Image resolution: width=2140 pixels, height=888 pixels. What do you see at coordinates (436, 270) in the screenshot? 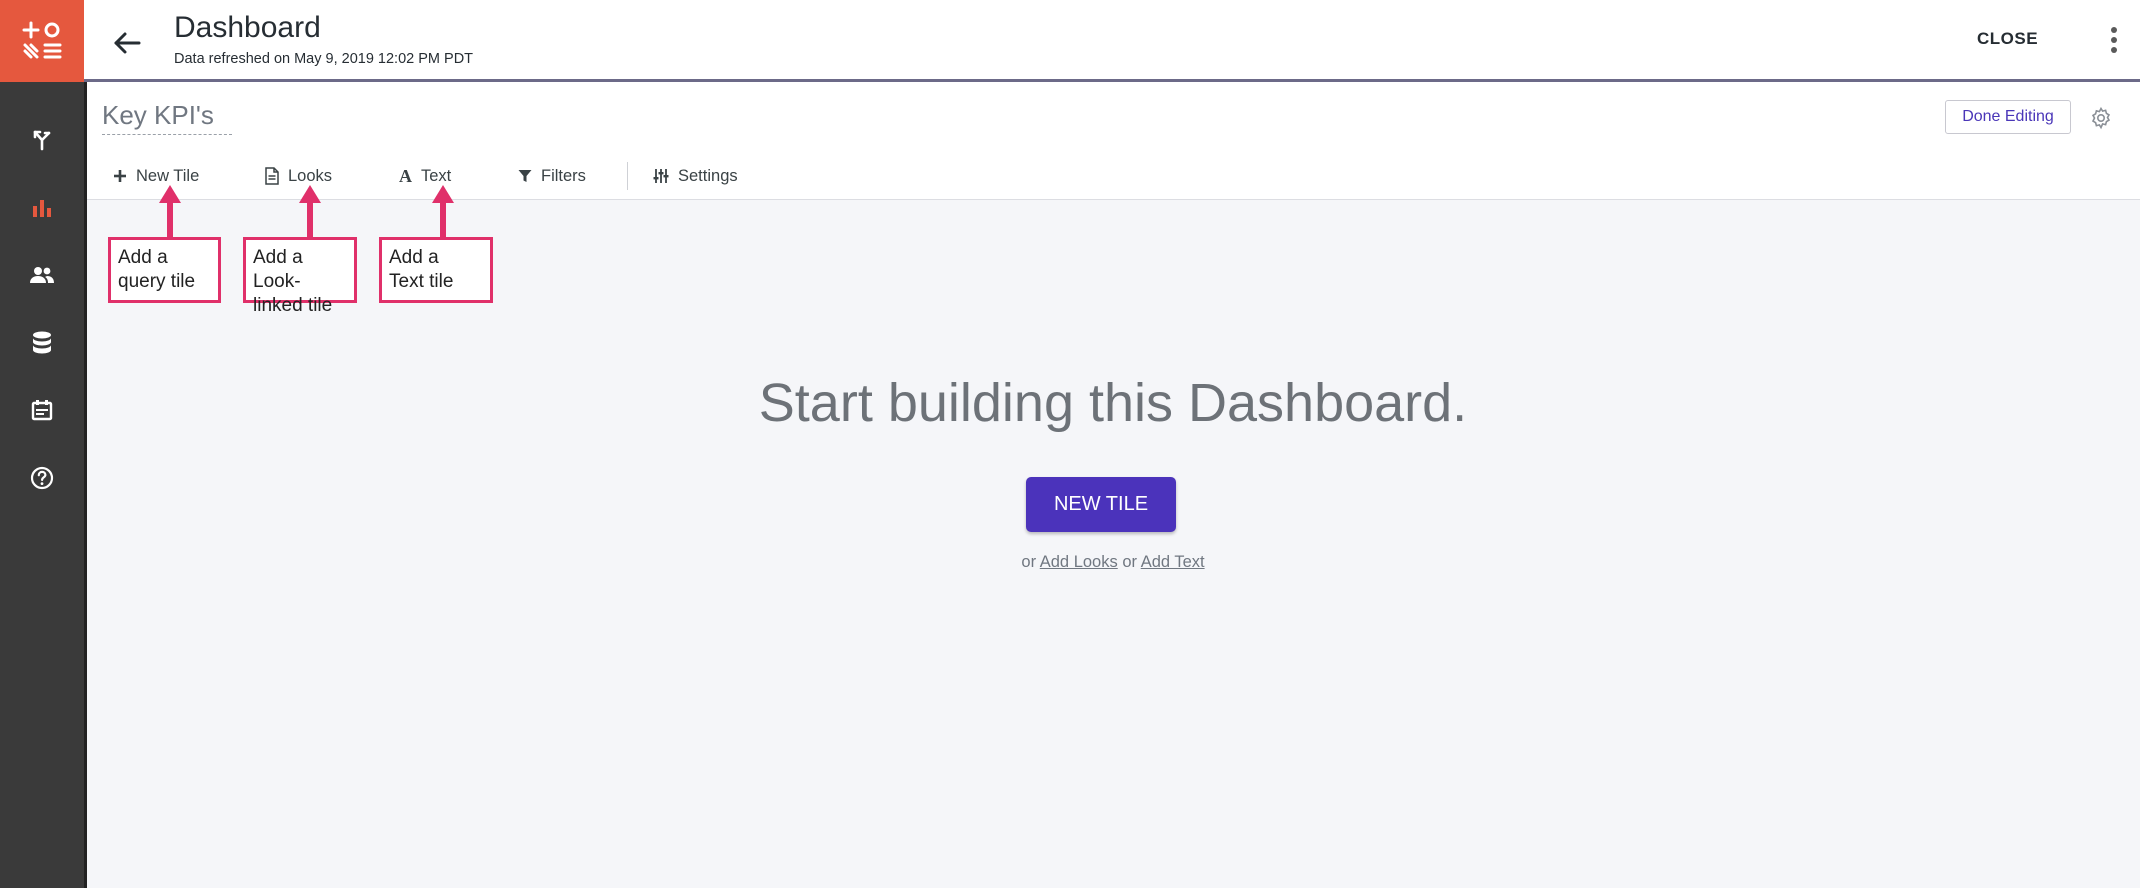
I see `annotation-text-tile: Add a Text tile` at bounding box center [436, 270].